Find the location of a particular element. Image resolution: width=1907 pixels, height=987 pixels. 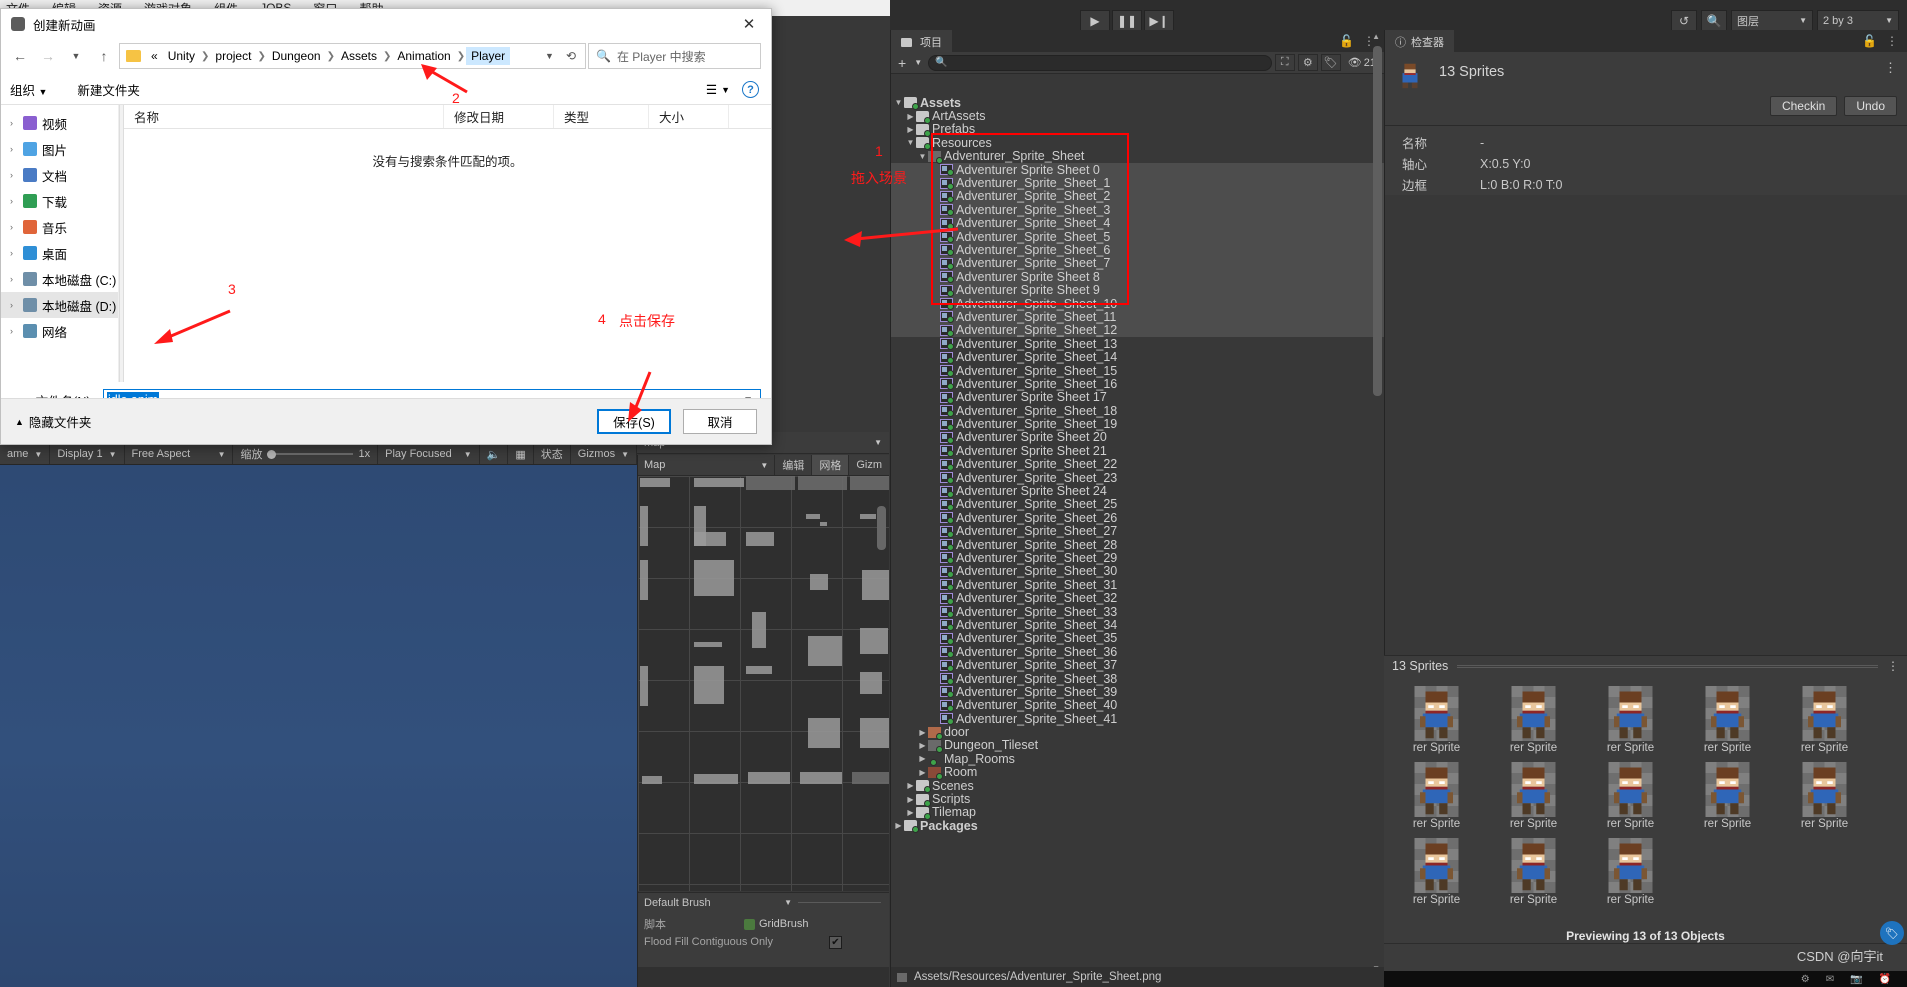

step-button: ▶❙ is located at coordinates (1159, 20).